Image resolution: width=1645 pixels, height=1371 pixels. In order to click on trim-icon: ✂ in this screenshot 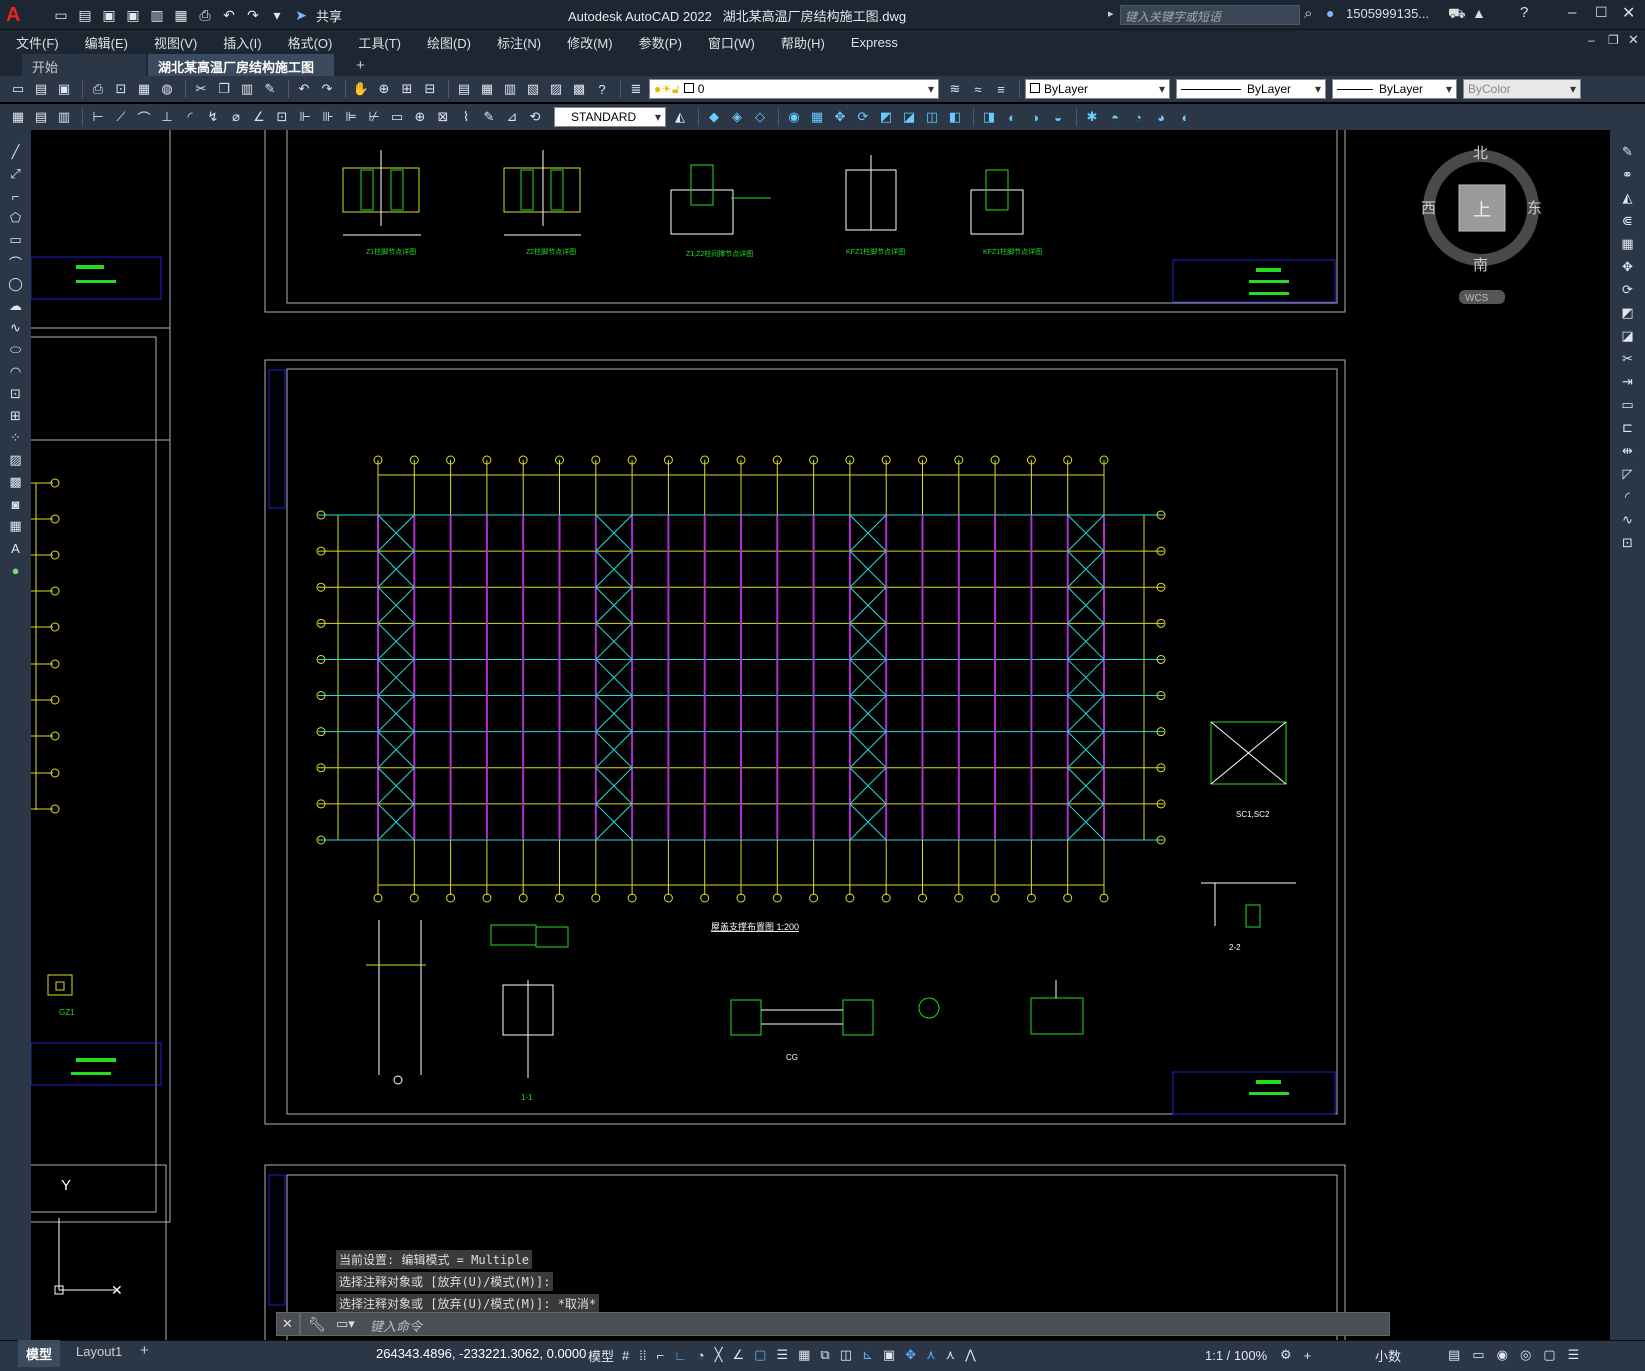, I will do `click(1628, 359)`.